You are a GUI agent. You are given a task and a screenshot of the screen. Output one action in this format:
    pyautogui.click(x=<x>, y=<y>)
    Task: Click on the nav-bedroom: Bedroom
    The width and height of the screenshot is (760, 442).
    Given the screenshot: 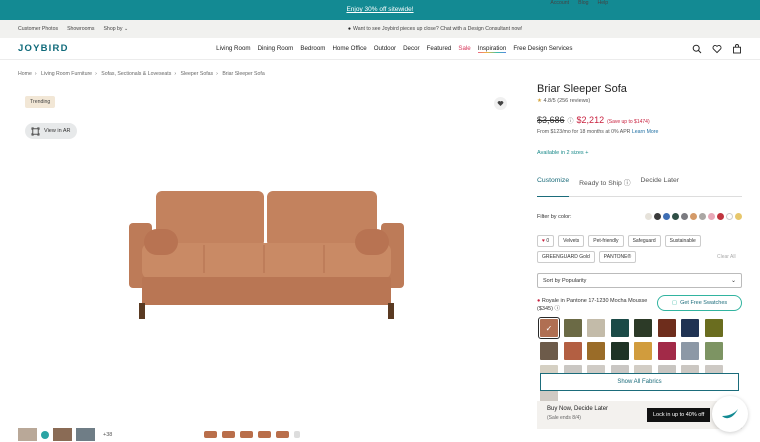 What is the action you would take?
    pyautogui.click(x=312, y=49)
    